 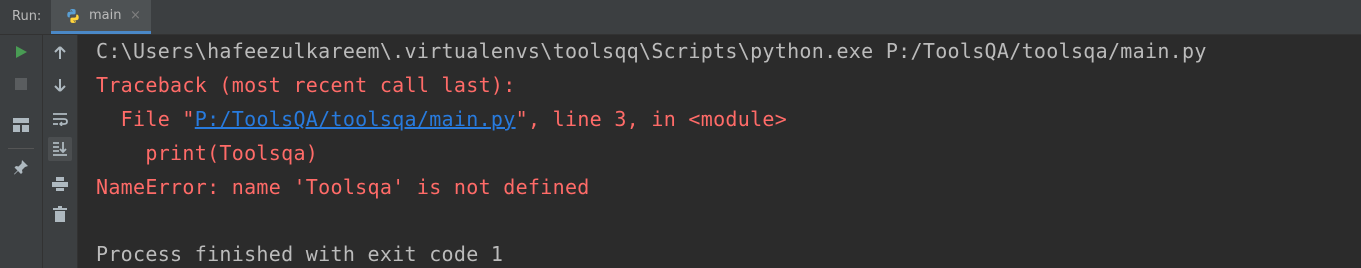 I want to click on tab-label: main, so click(x=105, y=15).